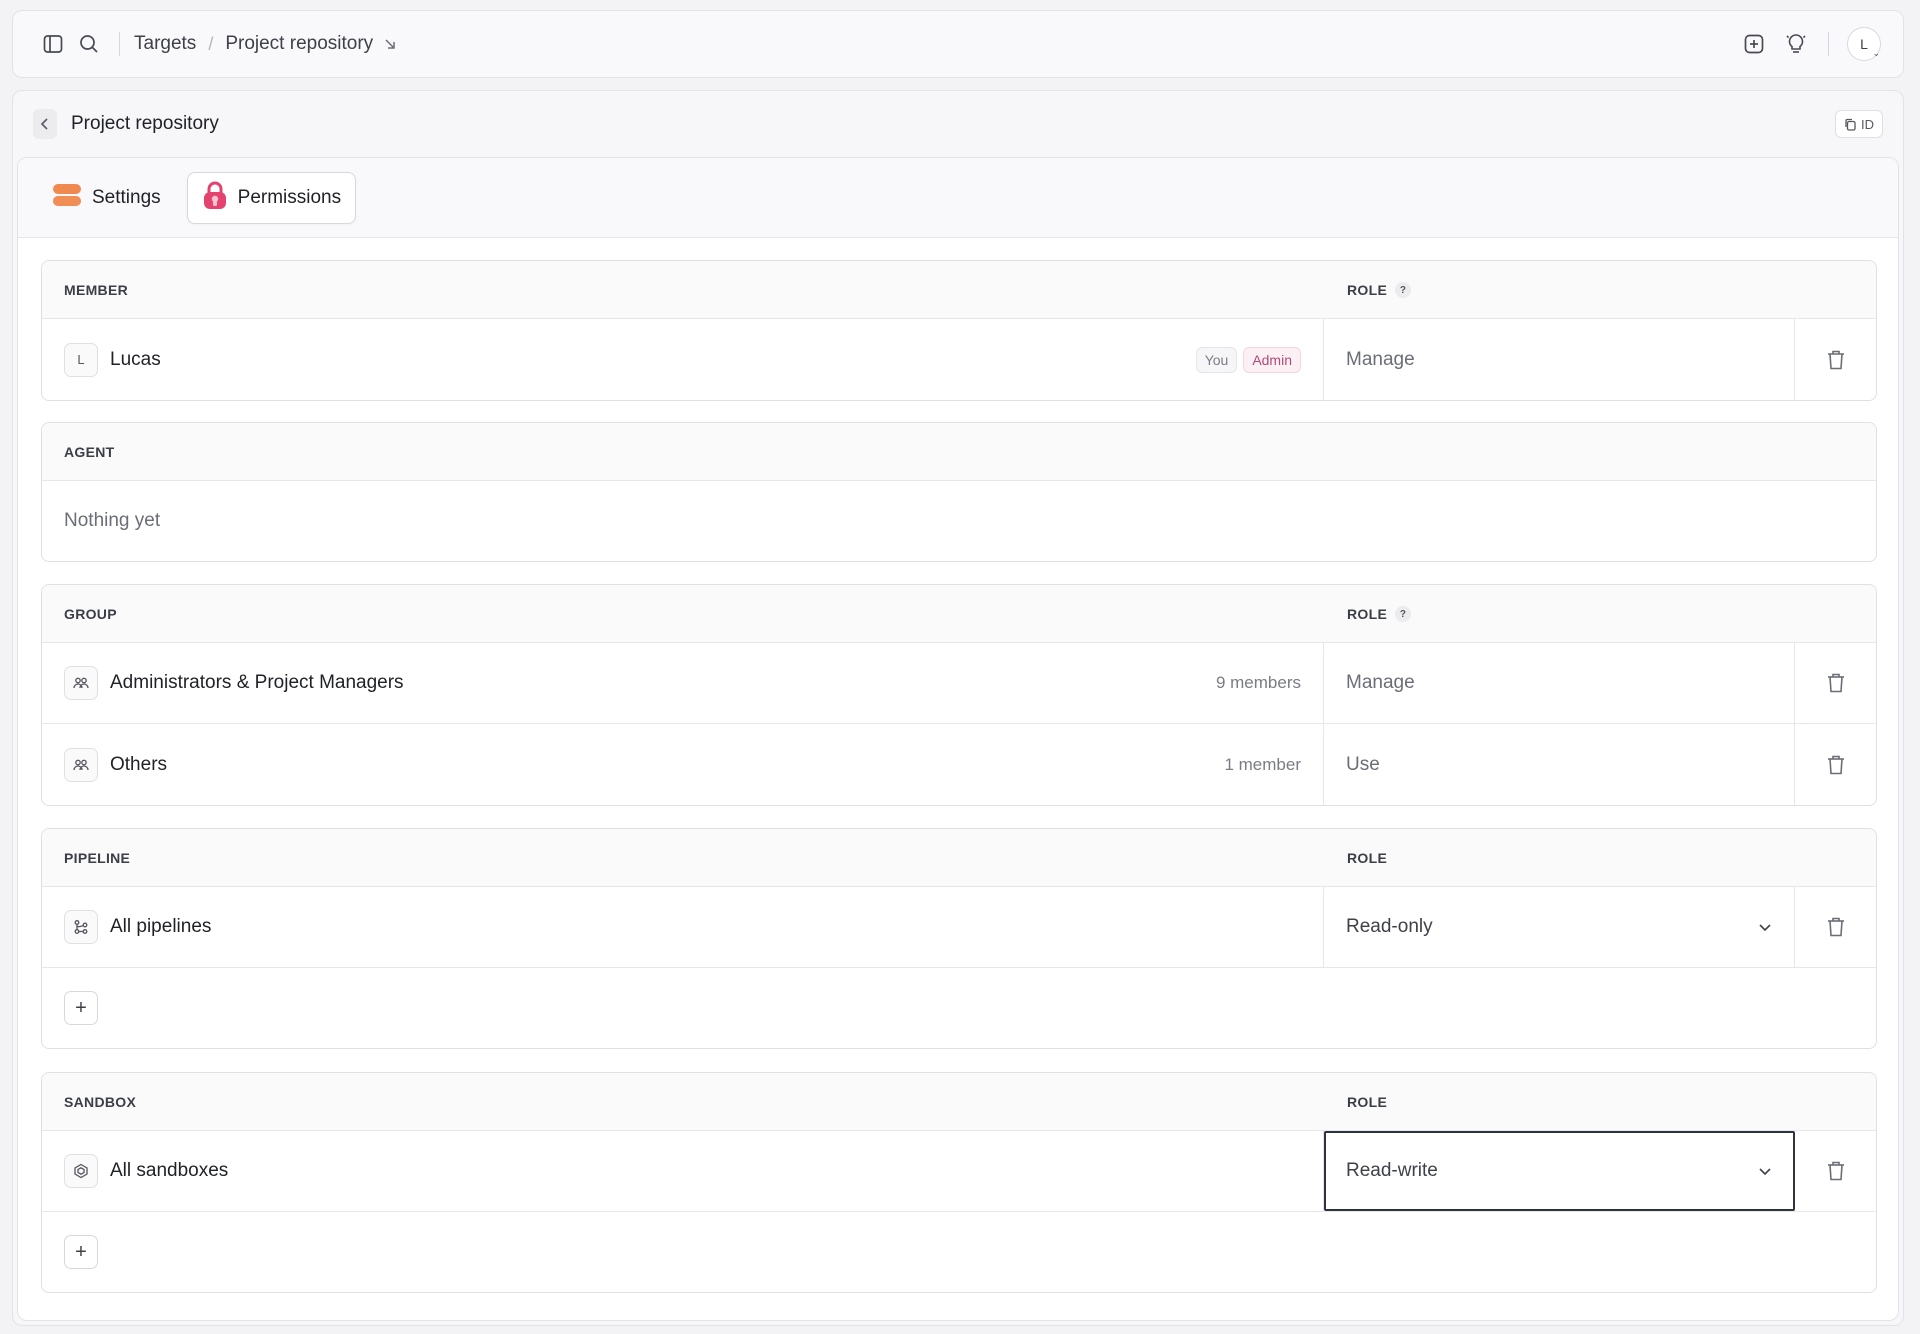  What do you see at coordinates (1876, 53) in the screenshot?
I see `chevron-down-icon: ⌄` at bounding box center [1876, 53].